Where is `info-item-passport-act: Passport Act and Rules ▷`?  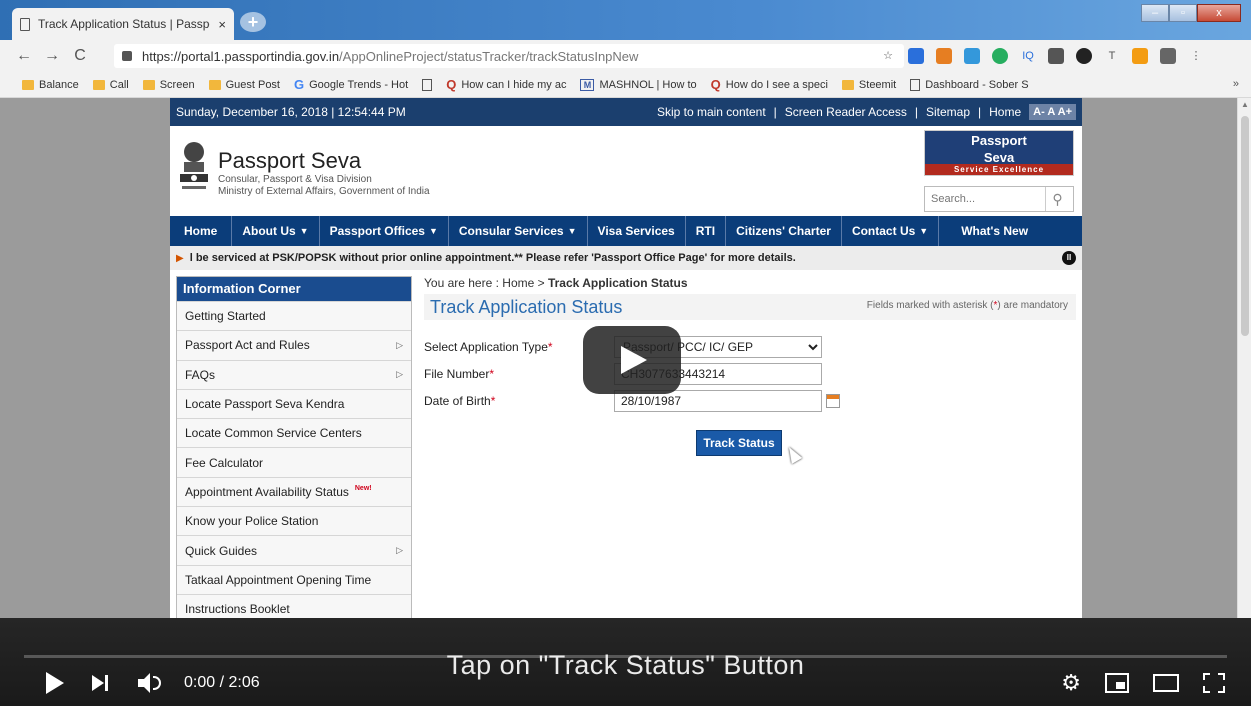 info-item-passport-act: Passport Act and Rules ▷ is located at coordinates (294, 345).